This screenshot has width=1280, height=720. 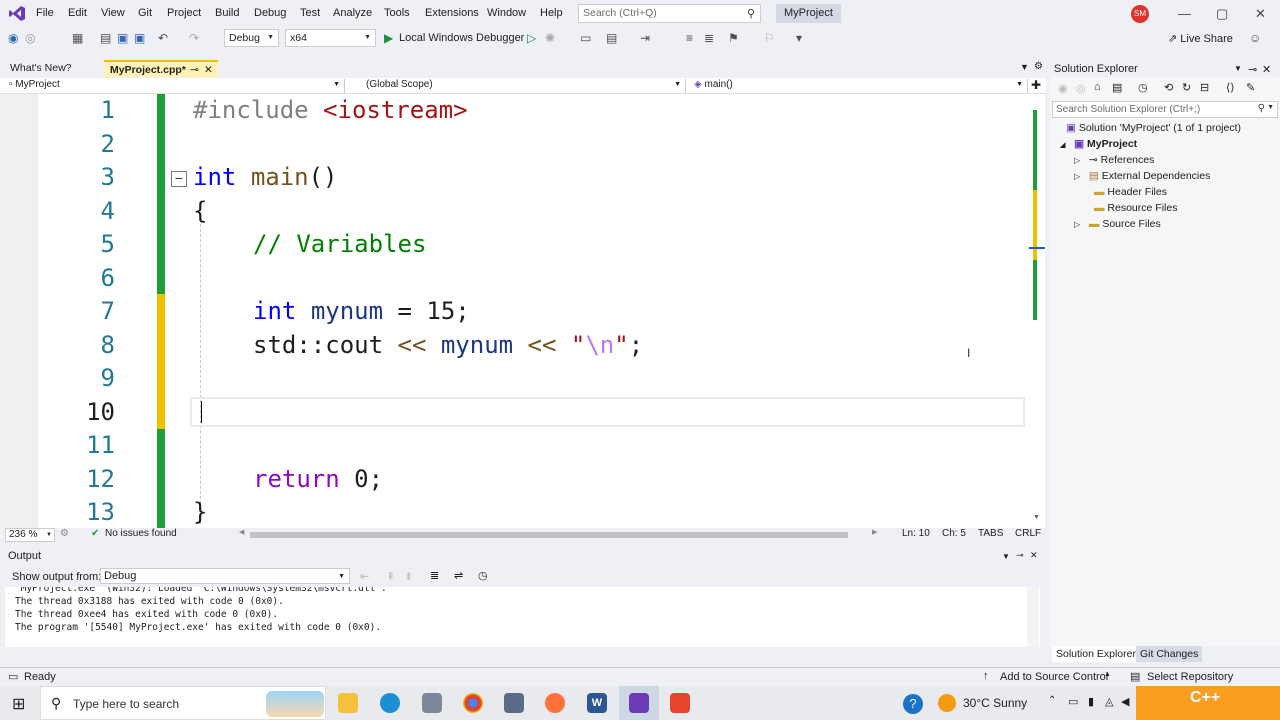 What do you see at coordinates (53, 68) in the screenshot?
I see `tab-whats-new: What's New?` at bounding box center [53, 68].